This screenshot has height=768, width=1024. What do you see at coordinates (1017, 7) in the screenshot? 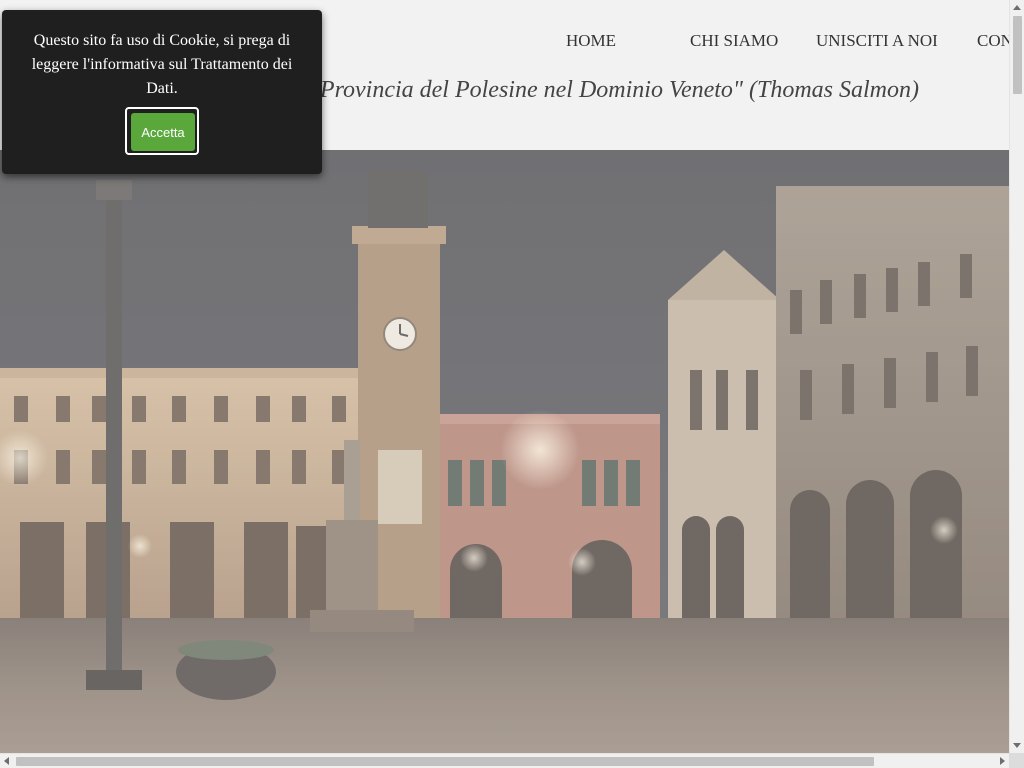
I see `scroll-up-arrow-icon` at bounding box center [1017, 7].